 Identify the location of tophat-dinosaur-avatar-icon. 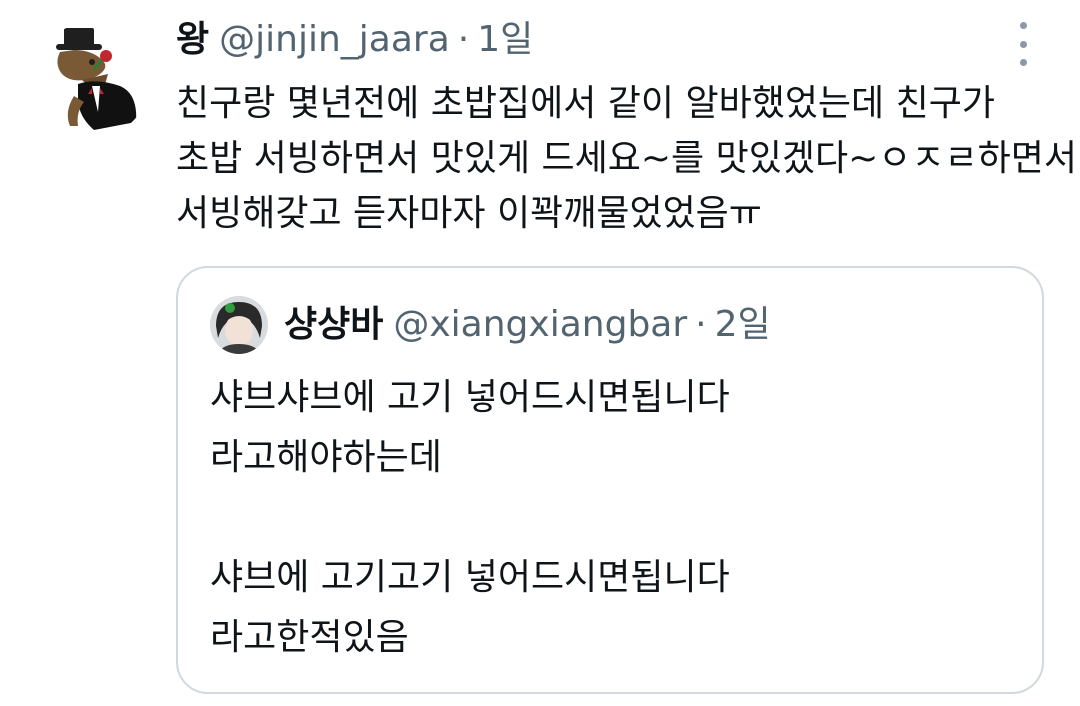
(92, 80).